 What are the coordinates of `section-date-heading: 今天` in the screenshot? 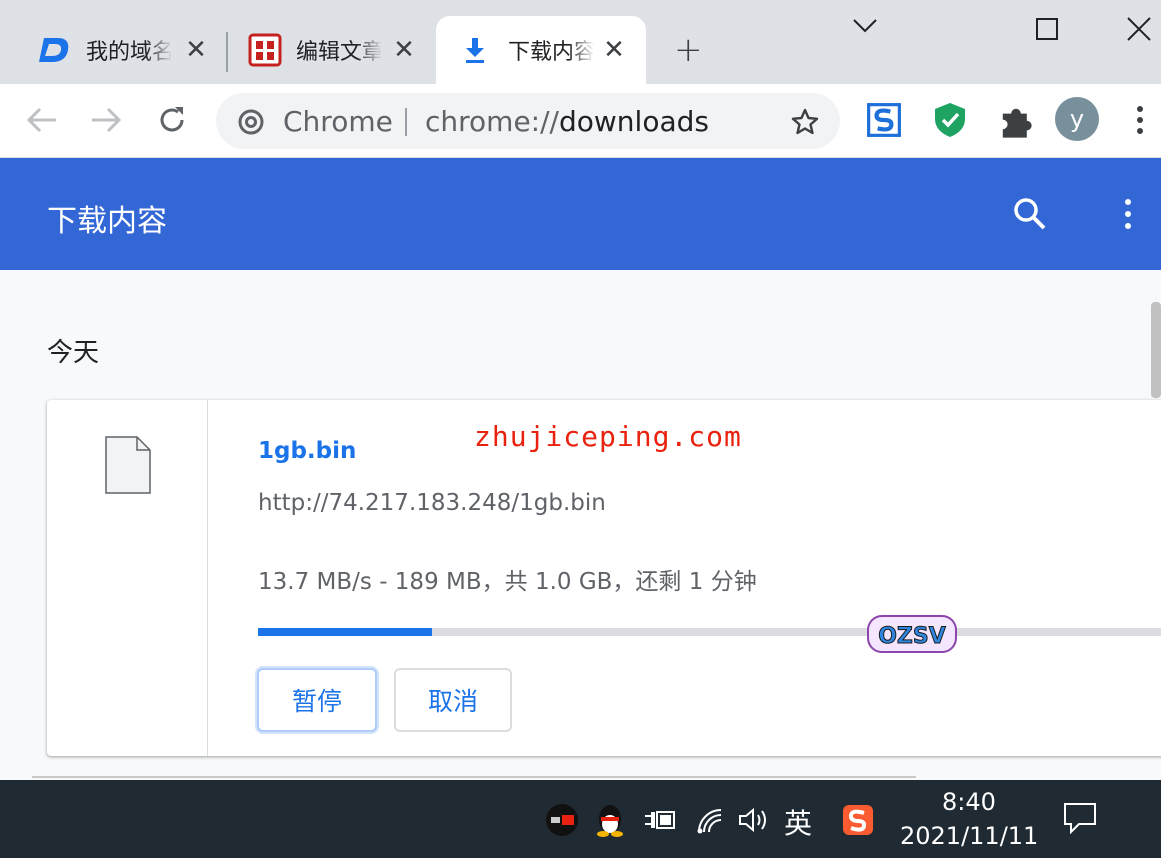 It's located at (73, 353).